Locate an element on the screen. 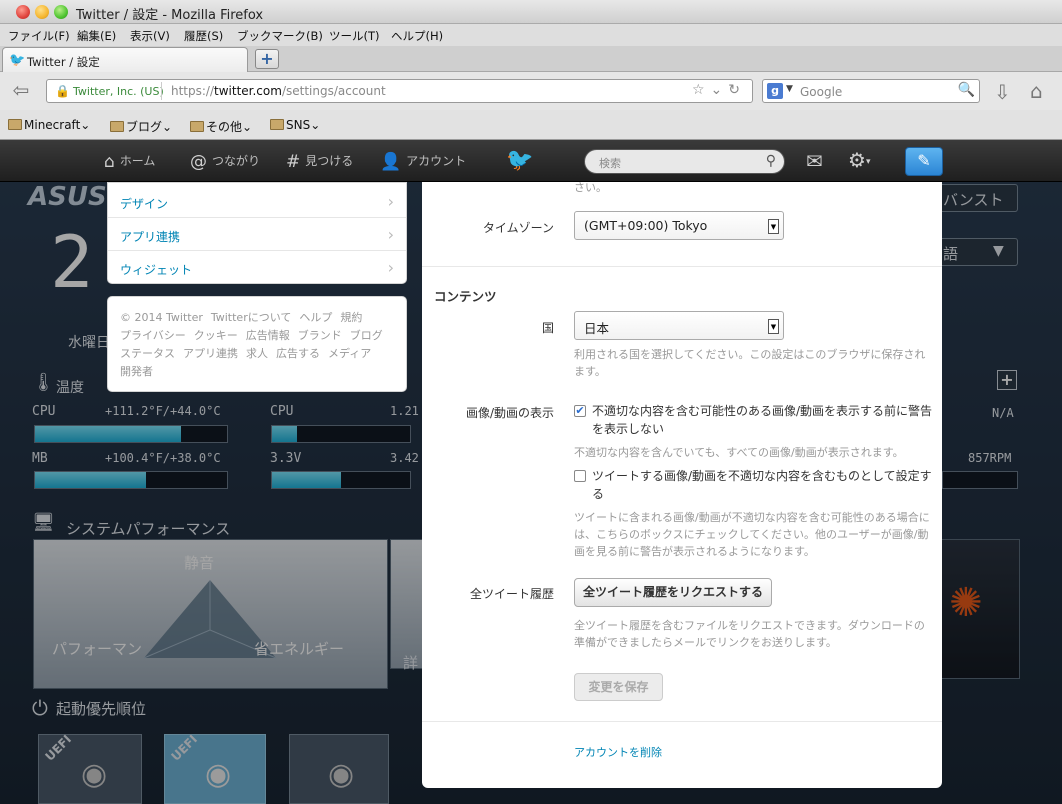  settings-menu-widgets: ウィジェット › is located at coordinates (257, 267).